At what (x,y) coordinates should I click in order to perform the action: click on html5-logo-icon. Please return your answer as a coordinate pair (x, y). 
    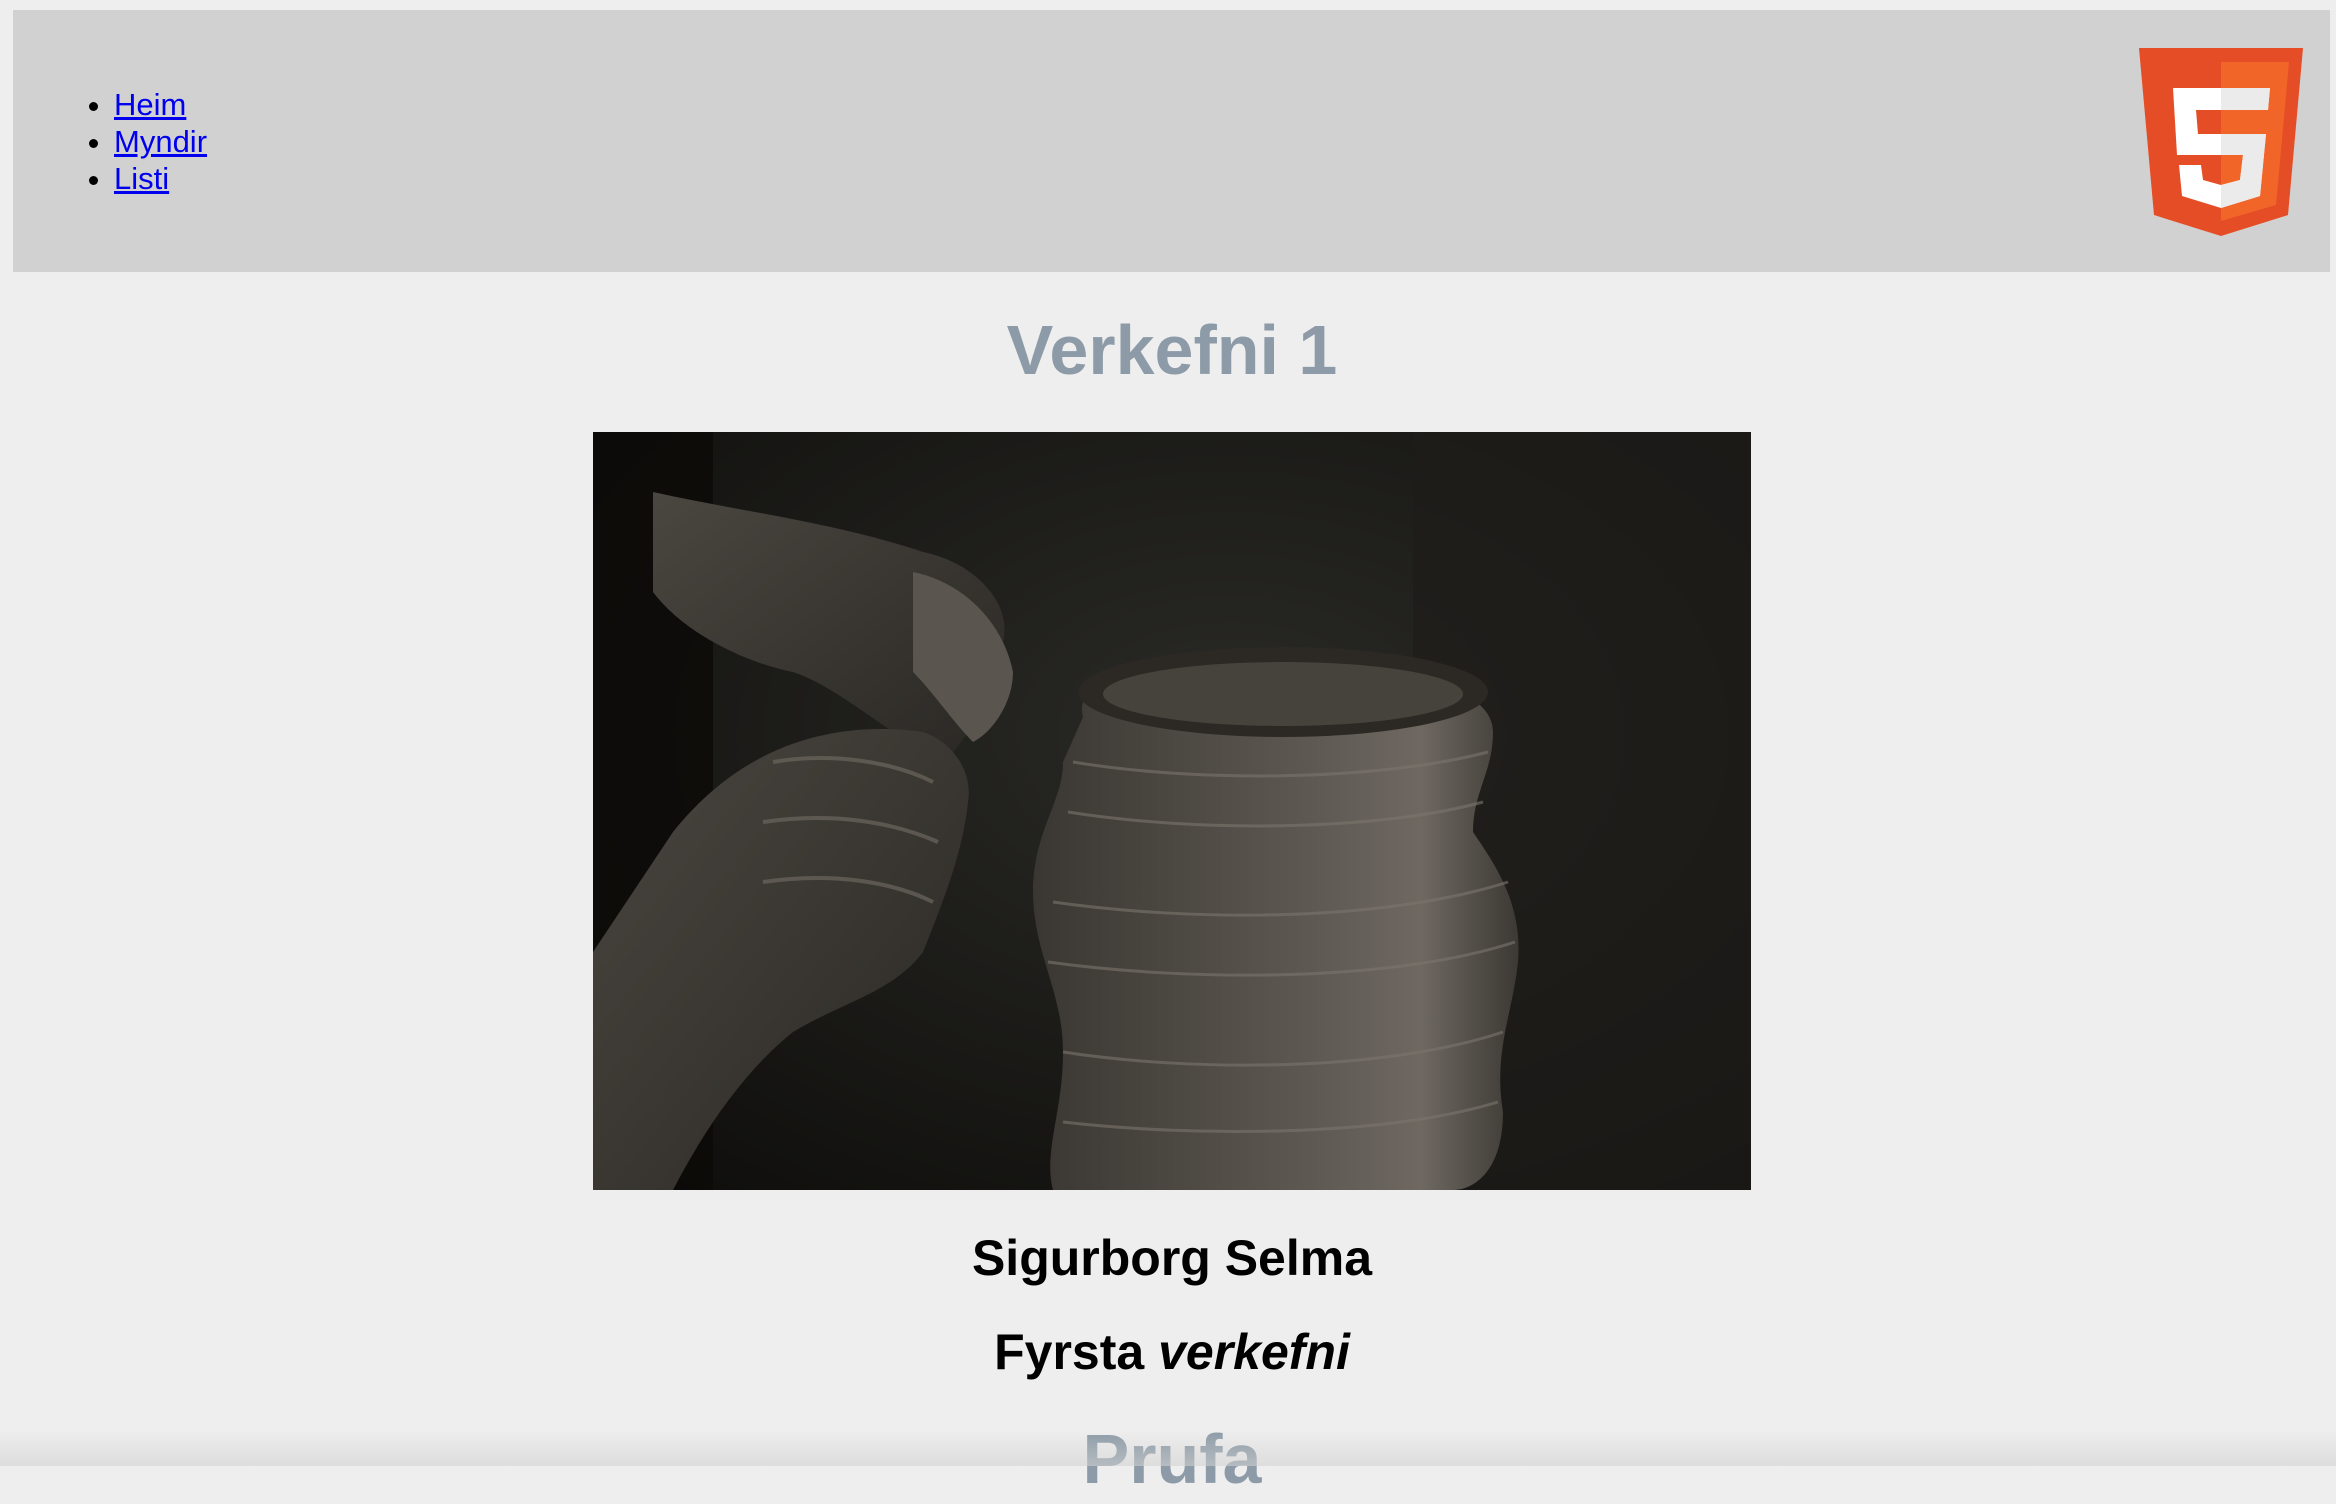
    Looking at the image, I should click on (2221, 142).